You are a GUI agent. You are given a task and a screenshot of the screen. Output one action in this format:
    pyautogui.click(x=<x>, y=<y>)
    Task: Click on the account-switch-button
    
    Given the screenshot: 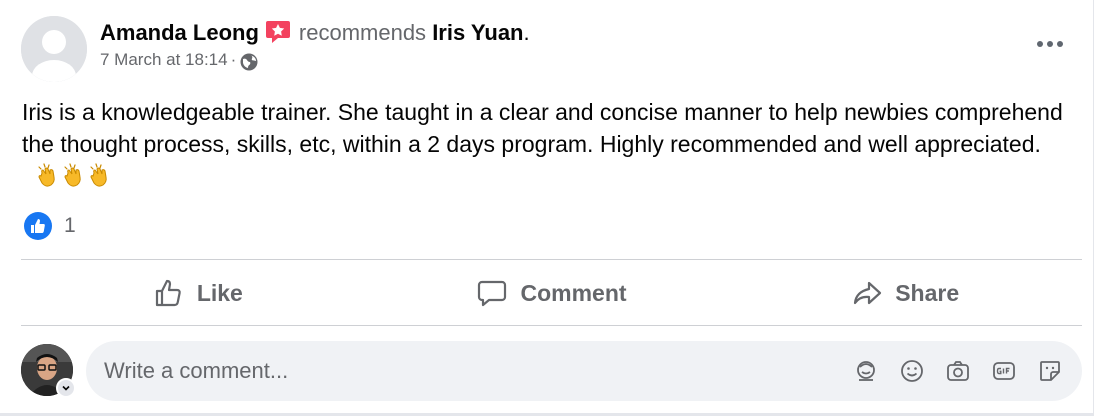 What is the action you would take?
    pyautogui.click(x=66, y=388)
    